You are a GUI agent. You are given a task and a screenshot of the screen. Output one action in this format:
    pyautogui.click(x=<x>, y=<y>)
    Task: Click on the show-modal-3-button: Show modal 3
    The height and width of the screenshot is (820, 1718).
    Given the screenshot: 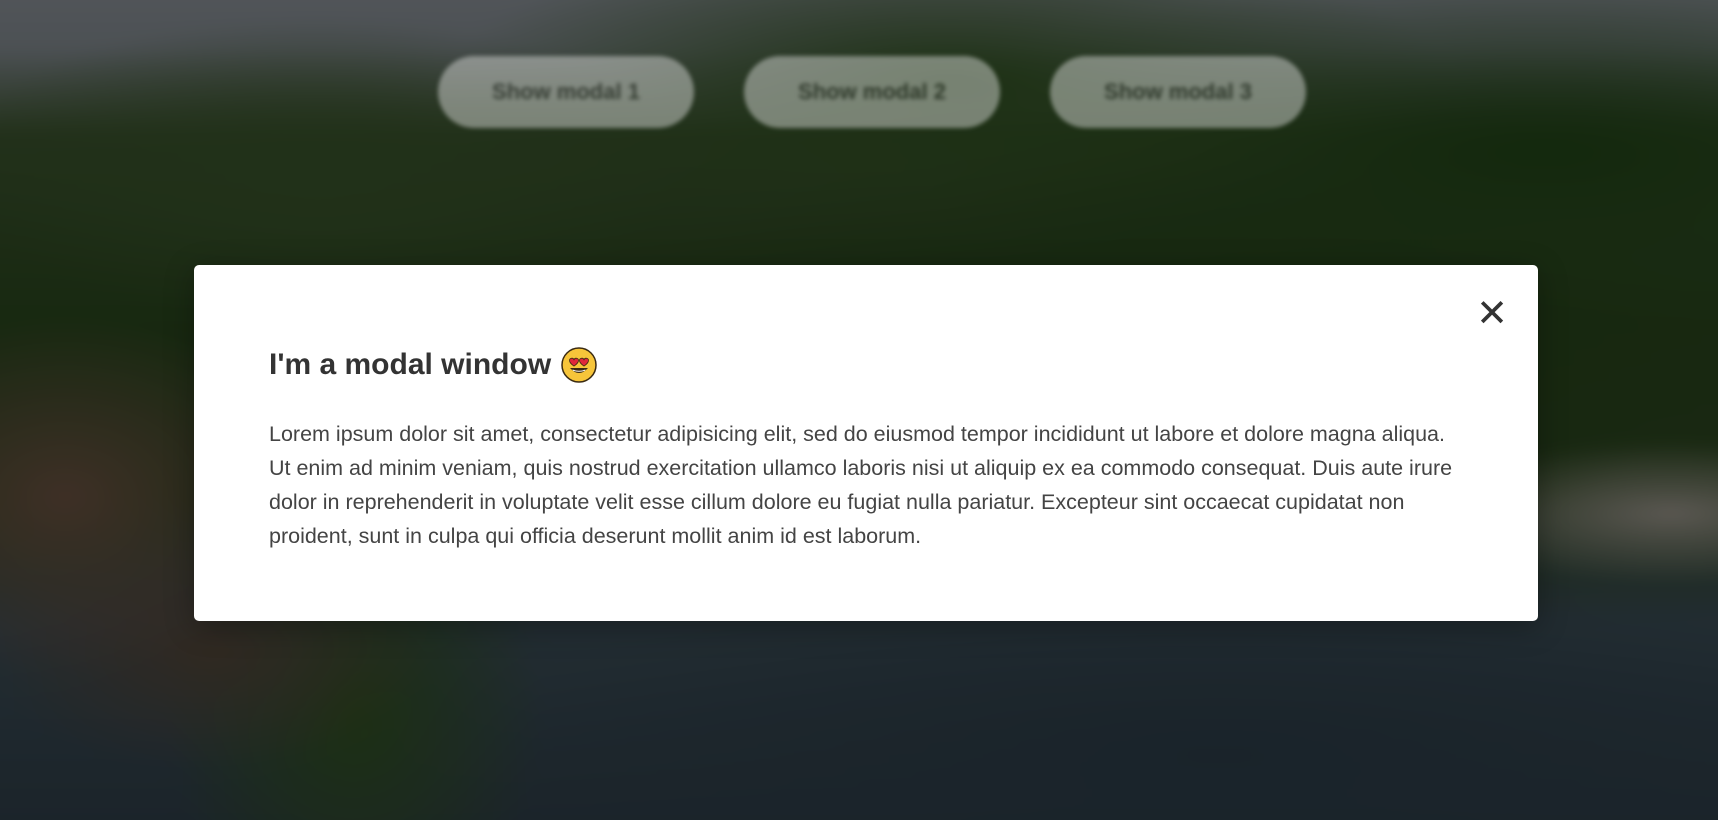 What is the action you would take?
    pyautogui.click(x=1178, y=92)
    